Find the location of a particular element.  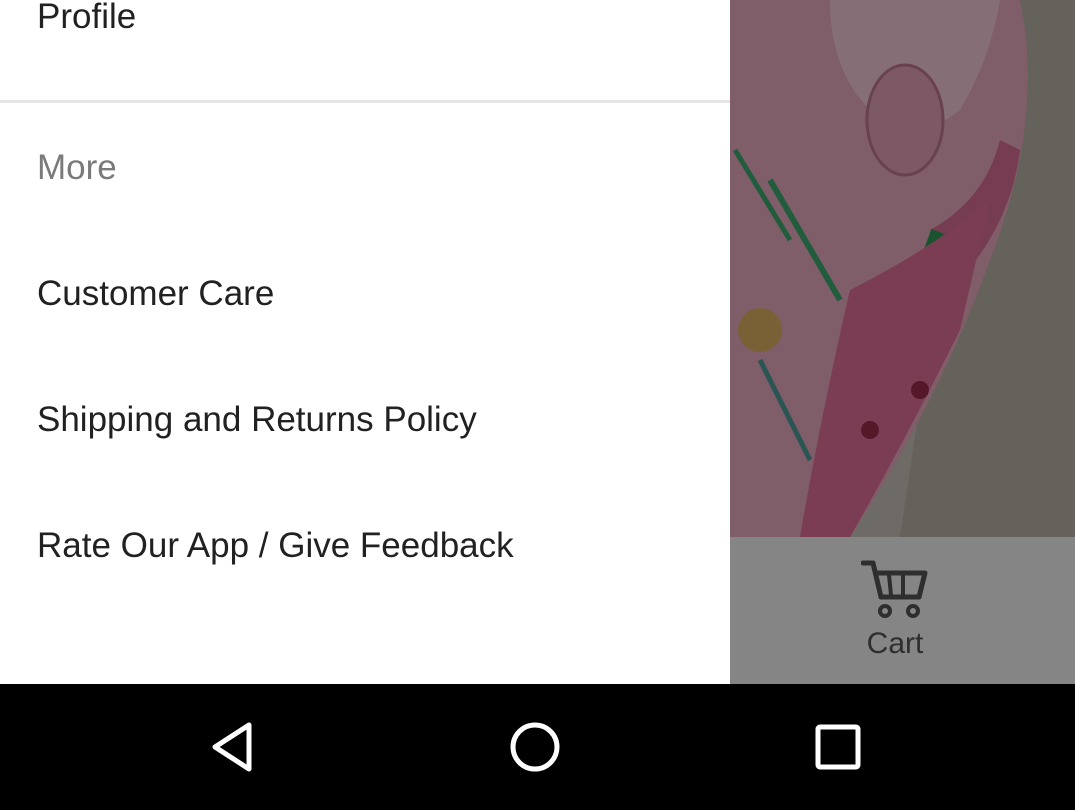

nav-home-button is located at coordinates (535, 747).